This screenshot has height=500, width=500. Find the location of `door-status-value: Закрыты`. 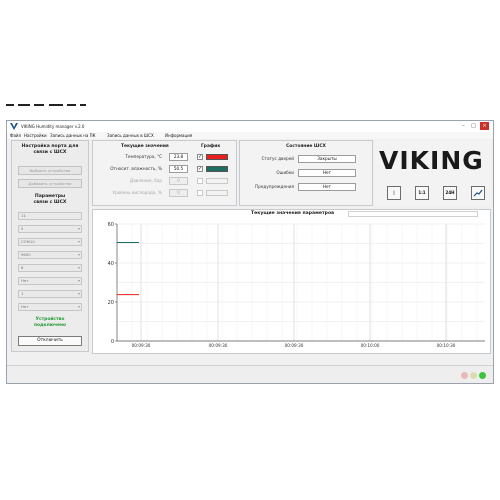

door-status-value: Закрыты is located at coordinates (327, 159).